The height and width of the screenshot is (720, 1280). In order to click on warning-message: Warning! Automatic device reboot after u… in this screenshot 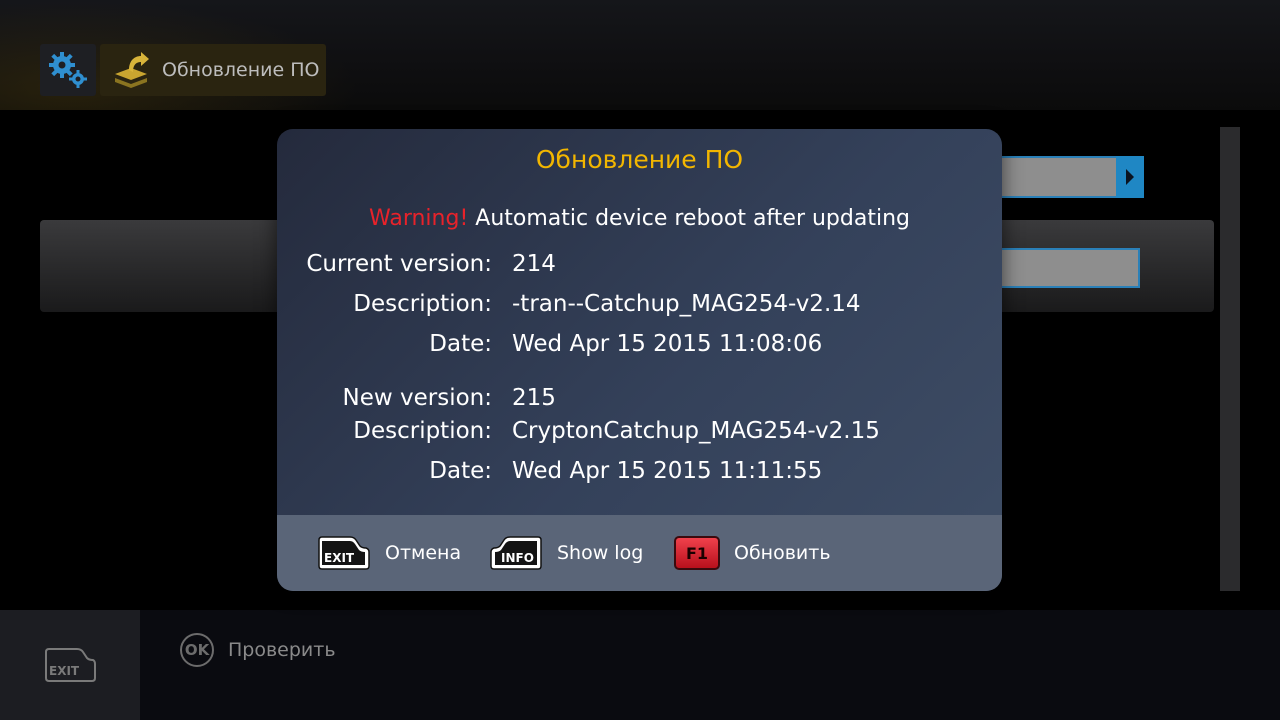, I will do `click(639, 218)`.